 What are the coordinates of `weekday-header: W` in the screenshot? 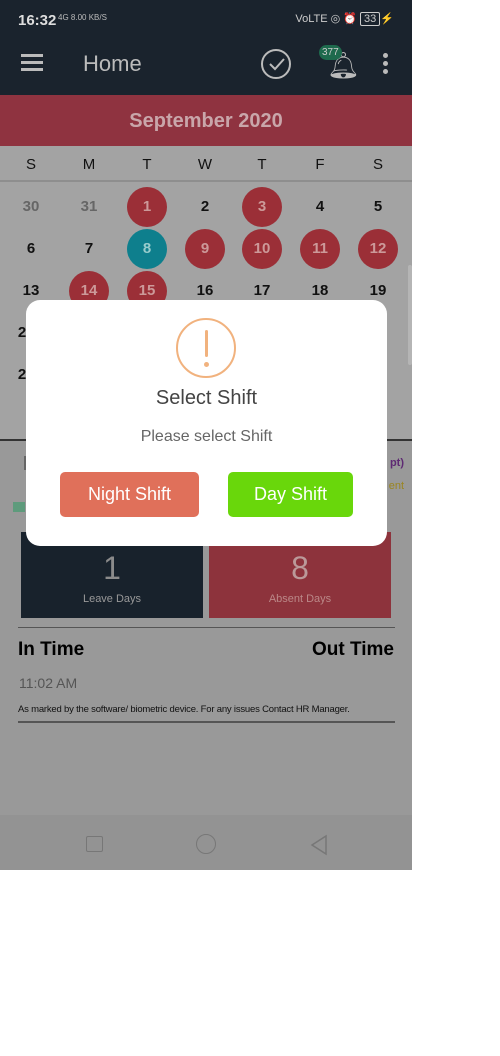 It's located at (205, 164).